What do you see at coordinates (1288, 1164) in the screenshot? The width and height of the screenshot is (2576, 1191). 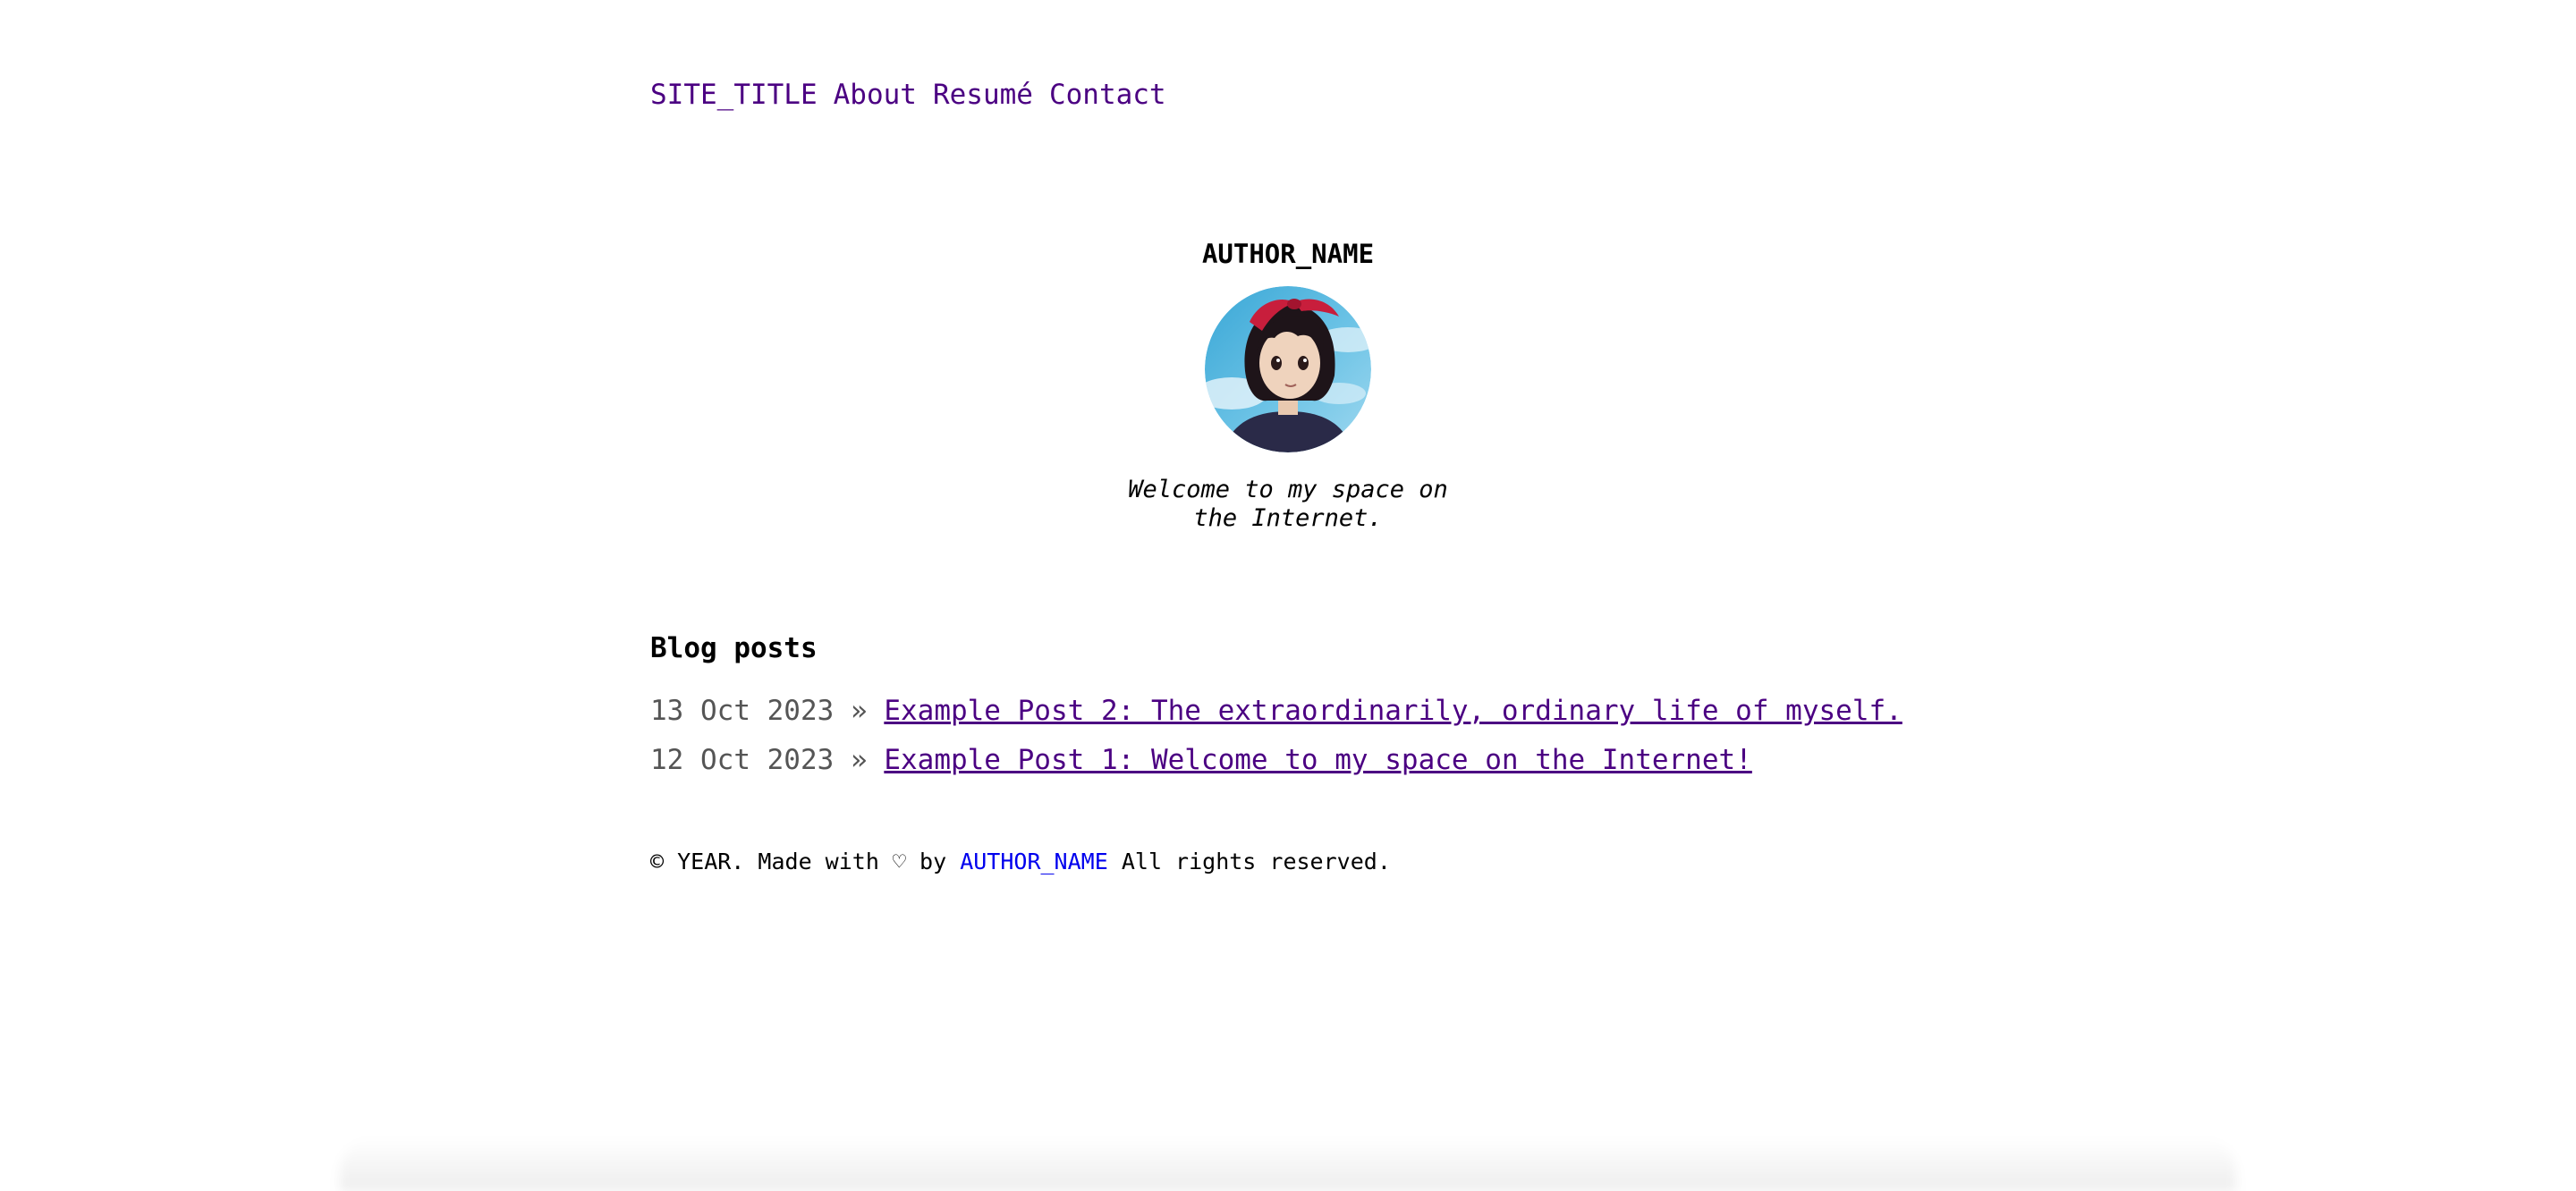 I see `window-bottom-shadow` at bounding box center [1288, 1164].